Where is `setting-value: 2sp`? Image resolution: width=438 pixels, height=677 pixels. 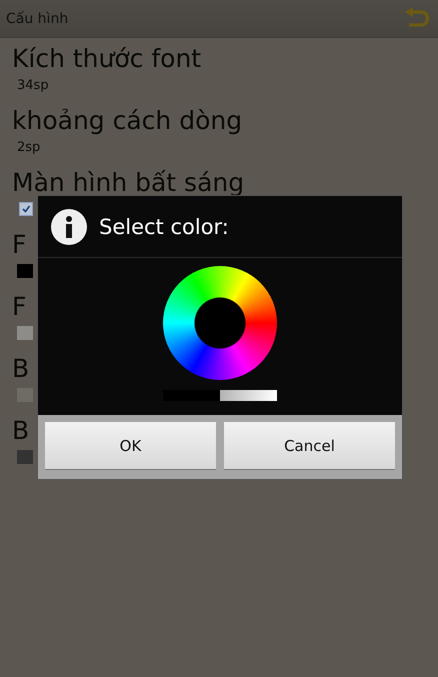
setting-value: 2sp is located at coordinates (28, 147).